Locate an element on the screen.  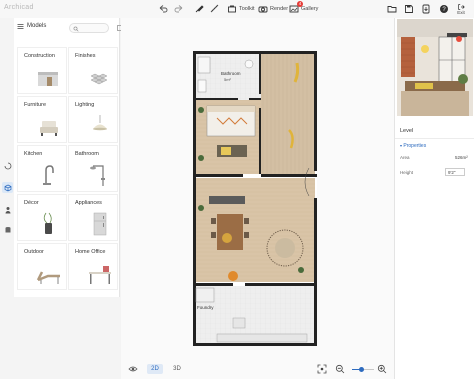
render-label: Render is located at coordinates (279, 9).